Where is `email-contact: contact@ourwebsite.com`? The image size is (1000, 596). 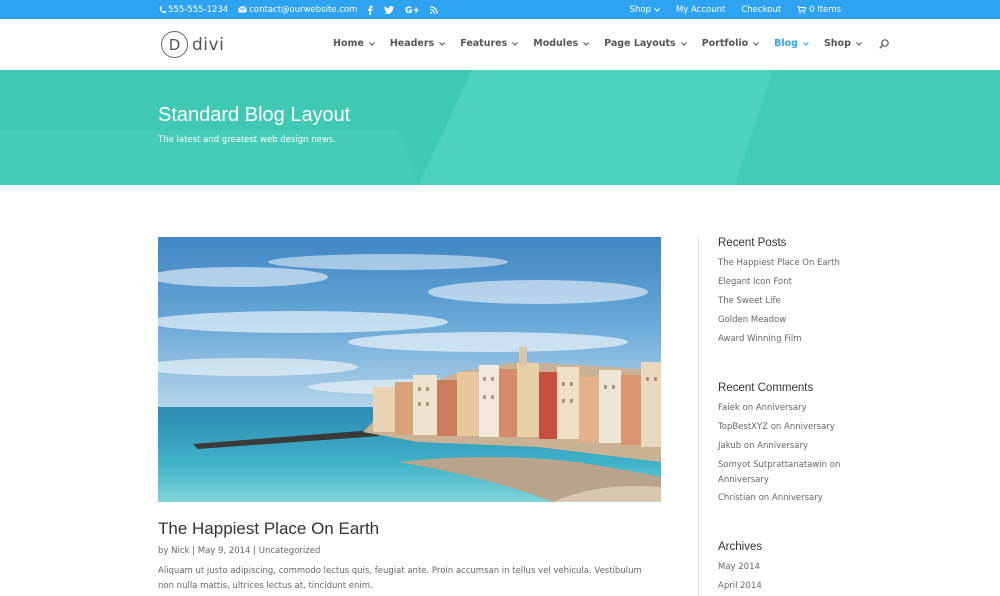 email-contact: contact@ourwebsite.com is located at coordinates (297, 10).